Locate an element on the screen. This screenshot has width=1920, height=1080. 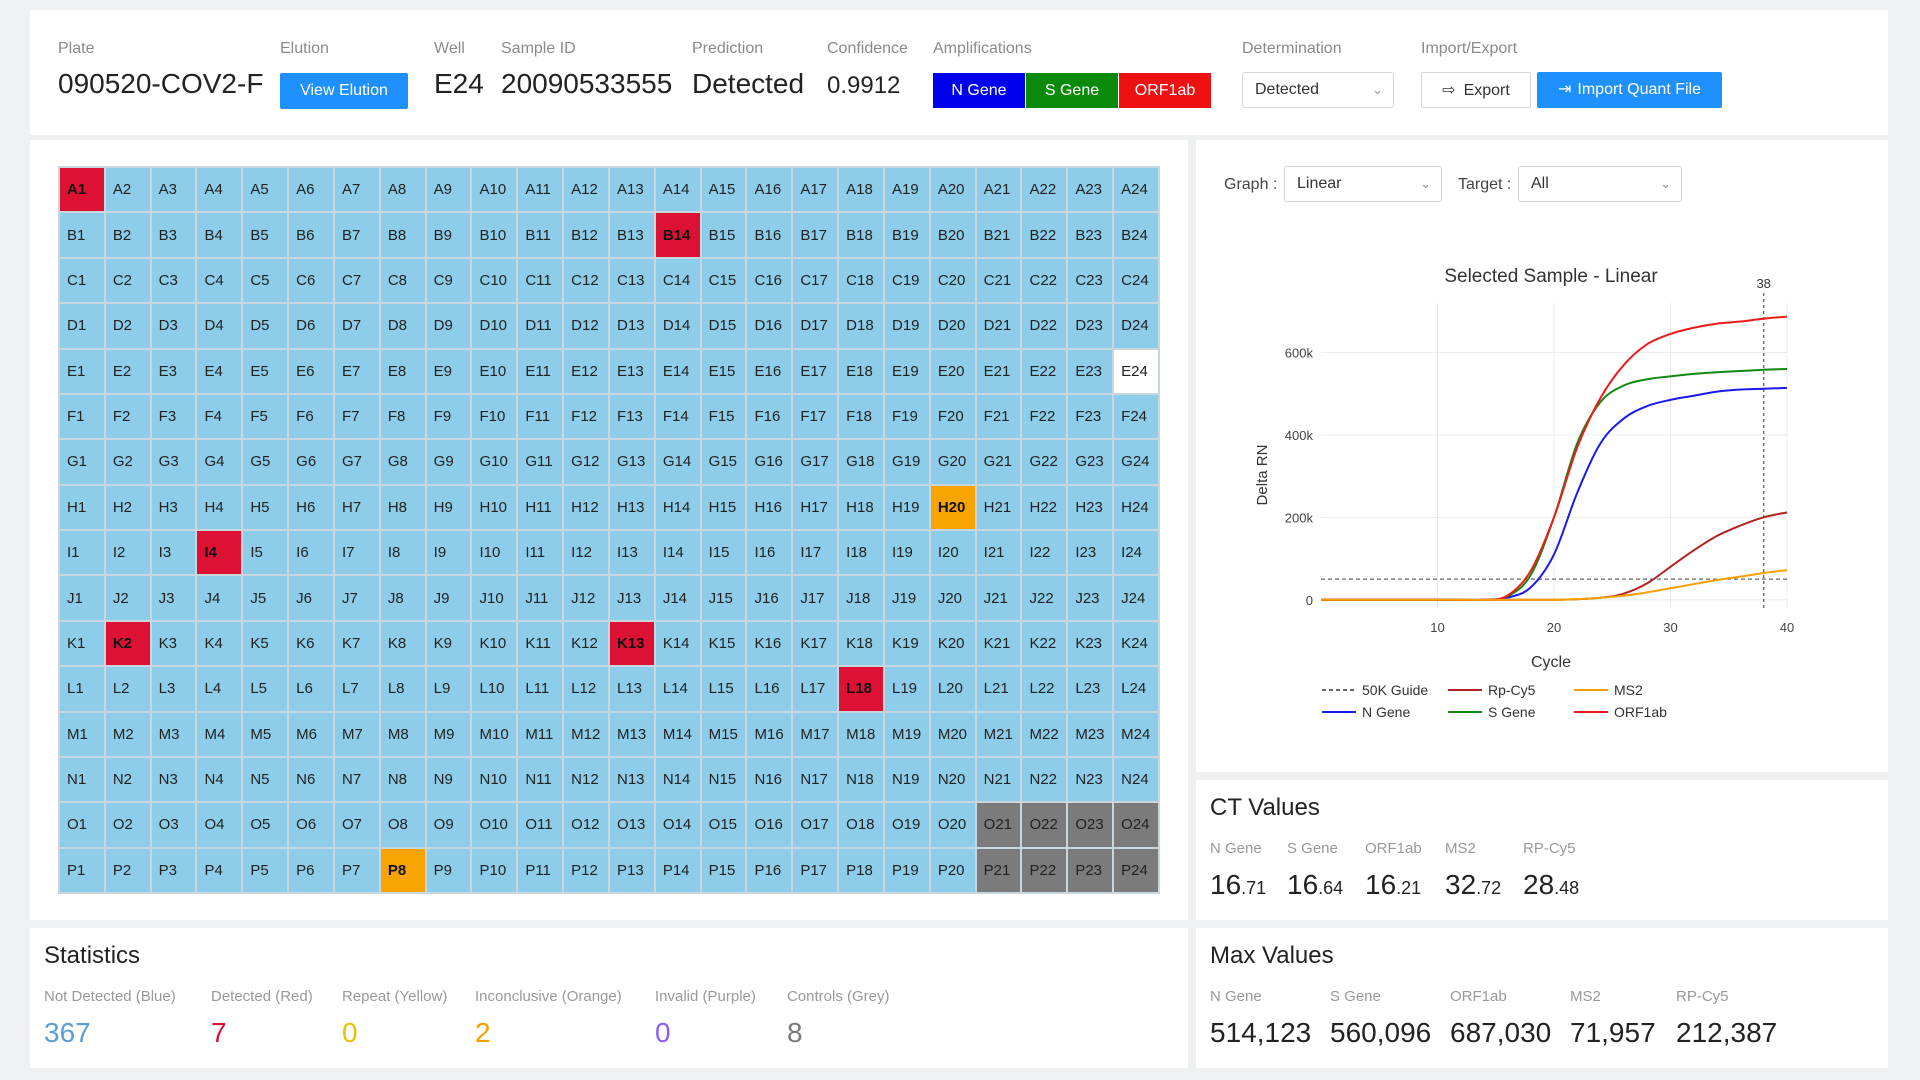
well-n24: N24 is located at coordinates (1136, 779).